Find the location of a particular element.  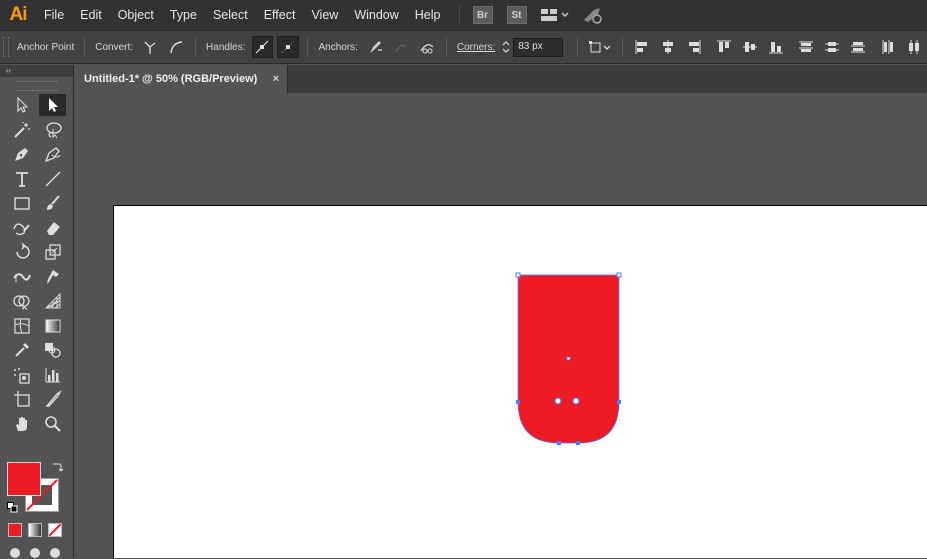

scale-tool-icon is located at coordinates (52, 252).